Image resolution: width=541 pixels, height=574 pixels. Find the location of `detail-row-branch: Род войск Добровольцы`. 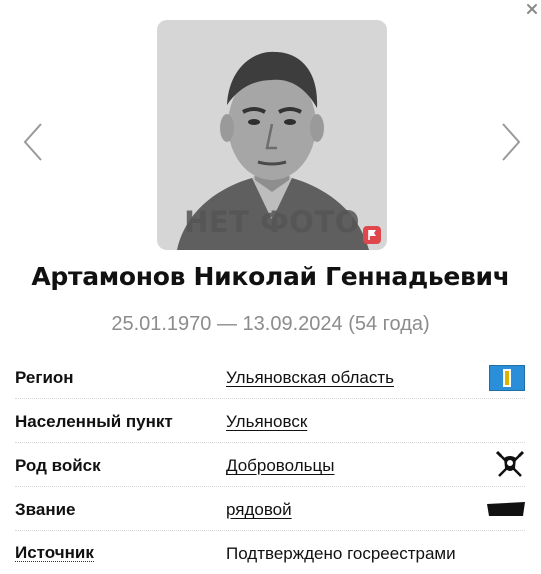

detail-row-branch: Род войск Добровольцы is located at coordinates (270, 465).